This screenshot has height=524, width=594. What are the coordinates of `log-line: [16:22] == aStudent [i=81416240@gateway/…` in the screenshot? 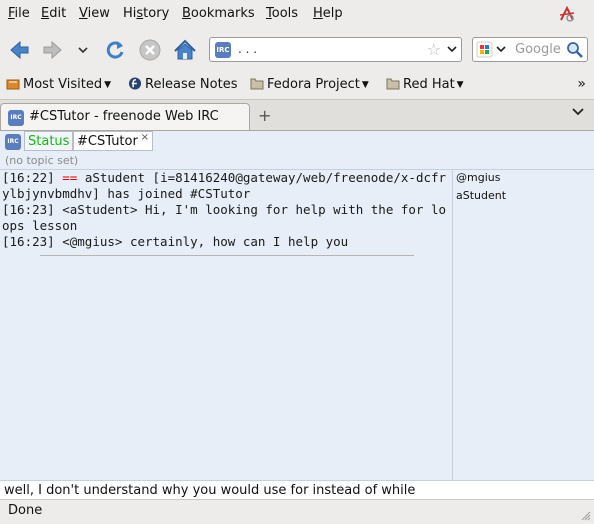 It's located at (224, 185).